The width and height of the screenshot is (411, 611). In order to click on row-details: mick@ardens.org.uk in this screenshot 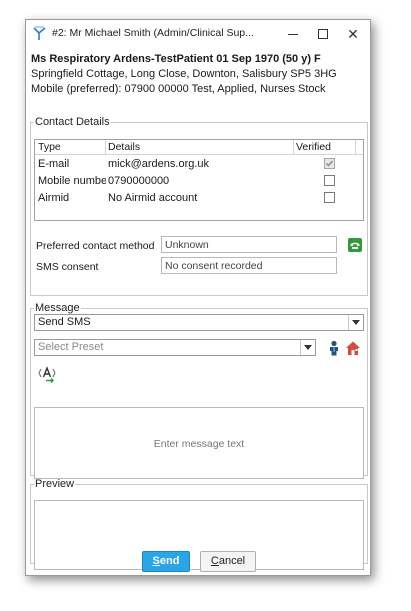, I will do `click(159, 164)`.